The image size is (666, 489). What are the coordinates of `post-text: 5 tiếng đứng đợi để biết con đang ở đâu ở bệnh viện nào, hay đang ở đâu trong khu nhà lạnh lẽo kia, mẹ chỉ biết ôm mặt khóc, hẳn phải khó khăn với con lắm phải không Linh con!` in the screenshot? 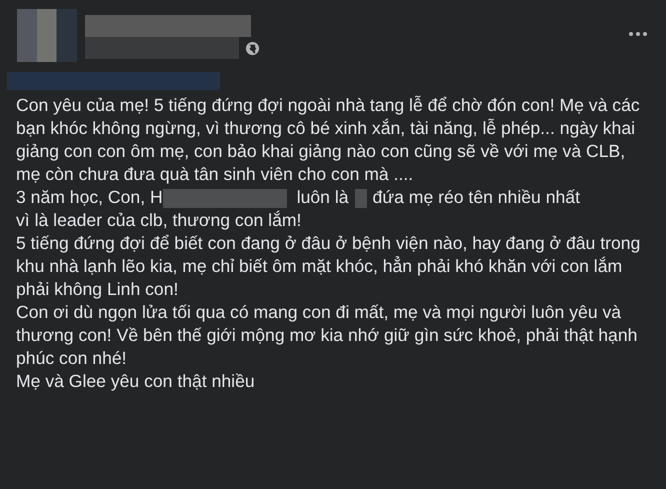 It's located at (328, 266).